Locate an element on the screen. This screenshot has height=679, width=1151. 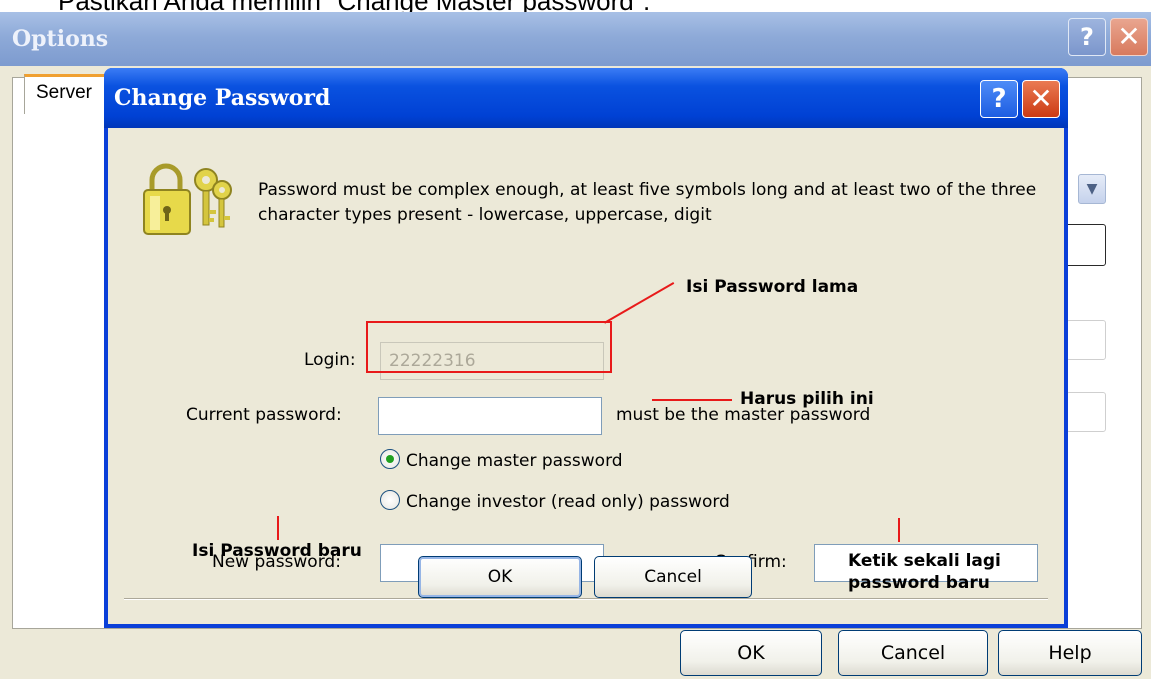
radio-change-investor: Change investor (read only) password is located at coordinates (555, 501).